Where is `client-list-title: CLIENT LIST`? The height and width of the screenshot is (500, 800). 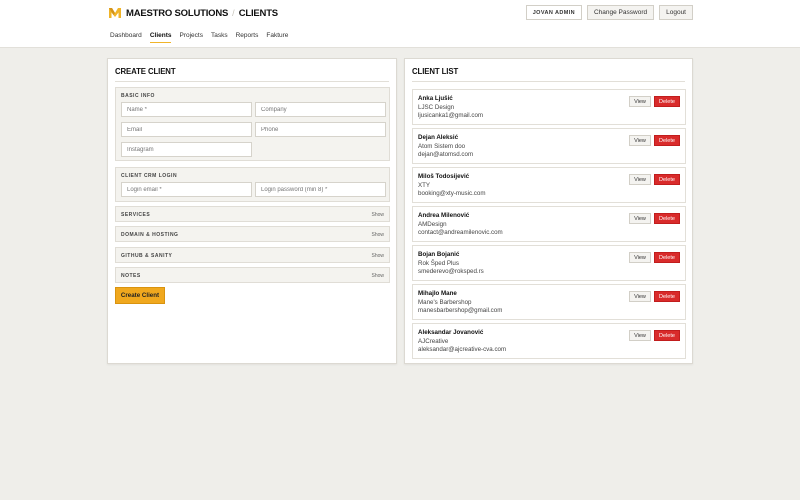
client-list-title: CLIENT LIST is located at coordinates (435, 71).